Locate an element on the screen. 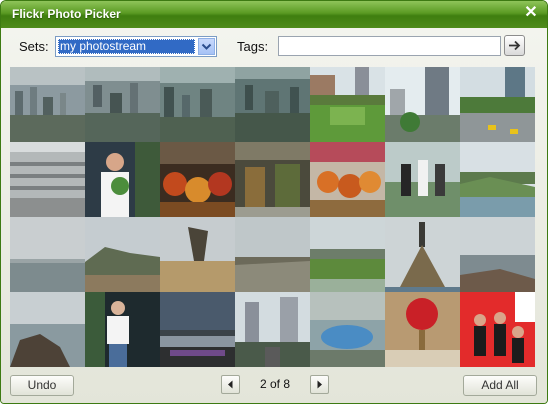  sets-selected-value: my photostream is located at coordinates (126, 46).